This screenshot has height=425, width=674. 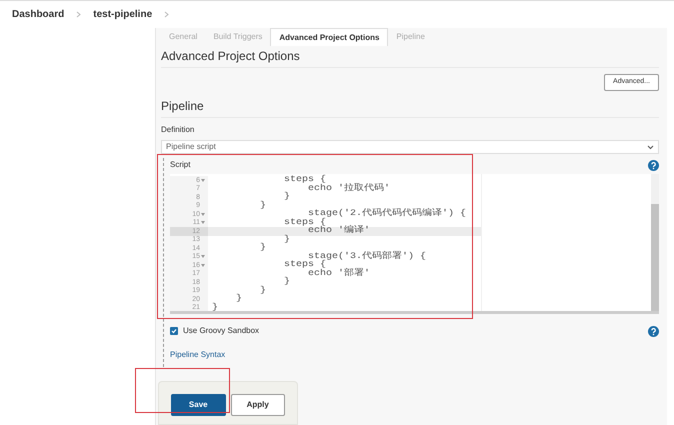 What do you see at coordinates (257, 405) in the screenshot?
I see `form-button: Apply` at bounding box center [257, 405].